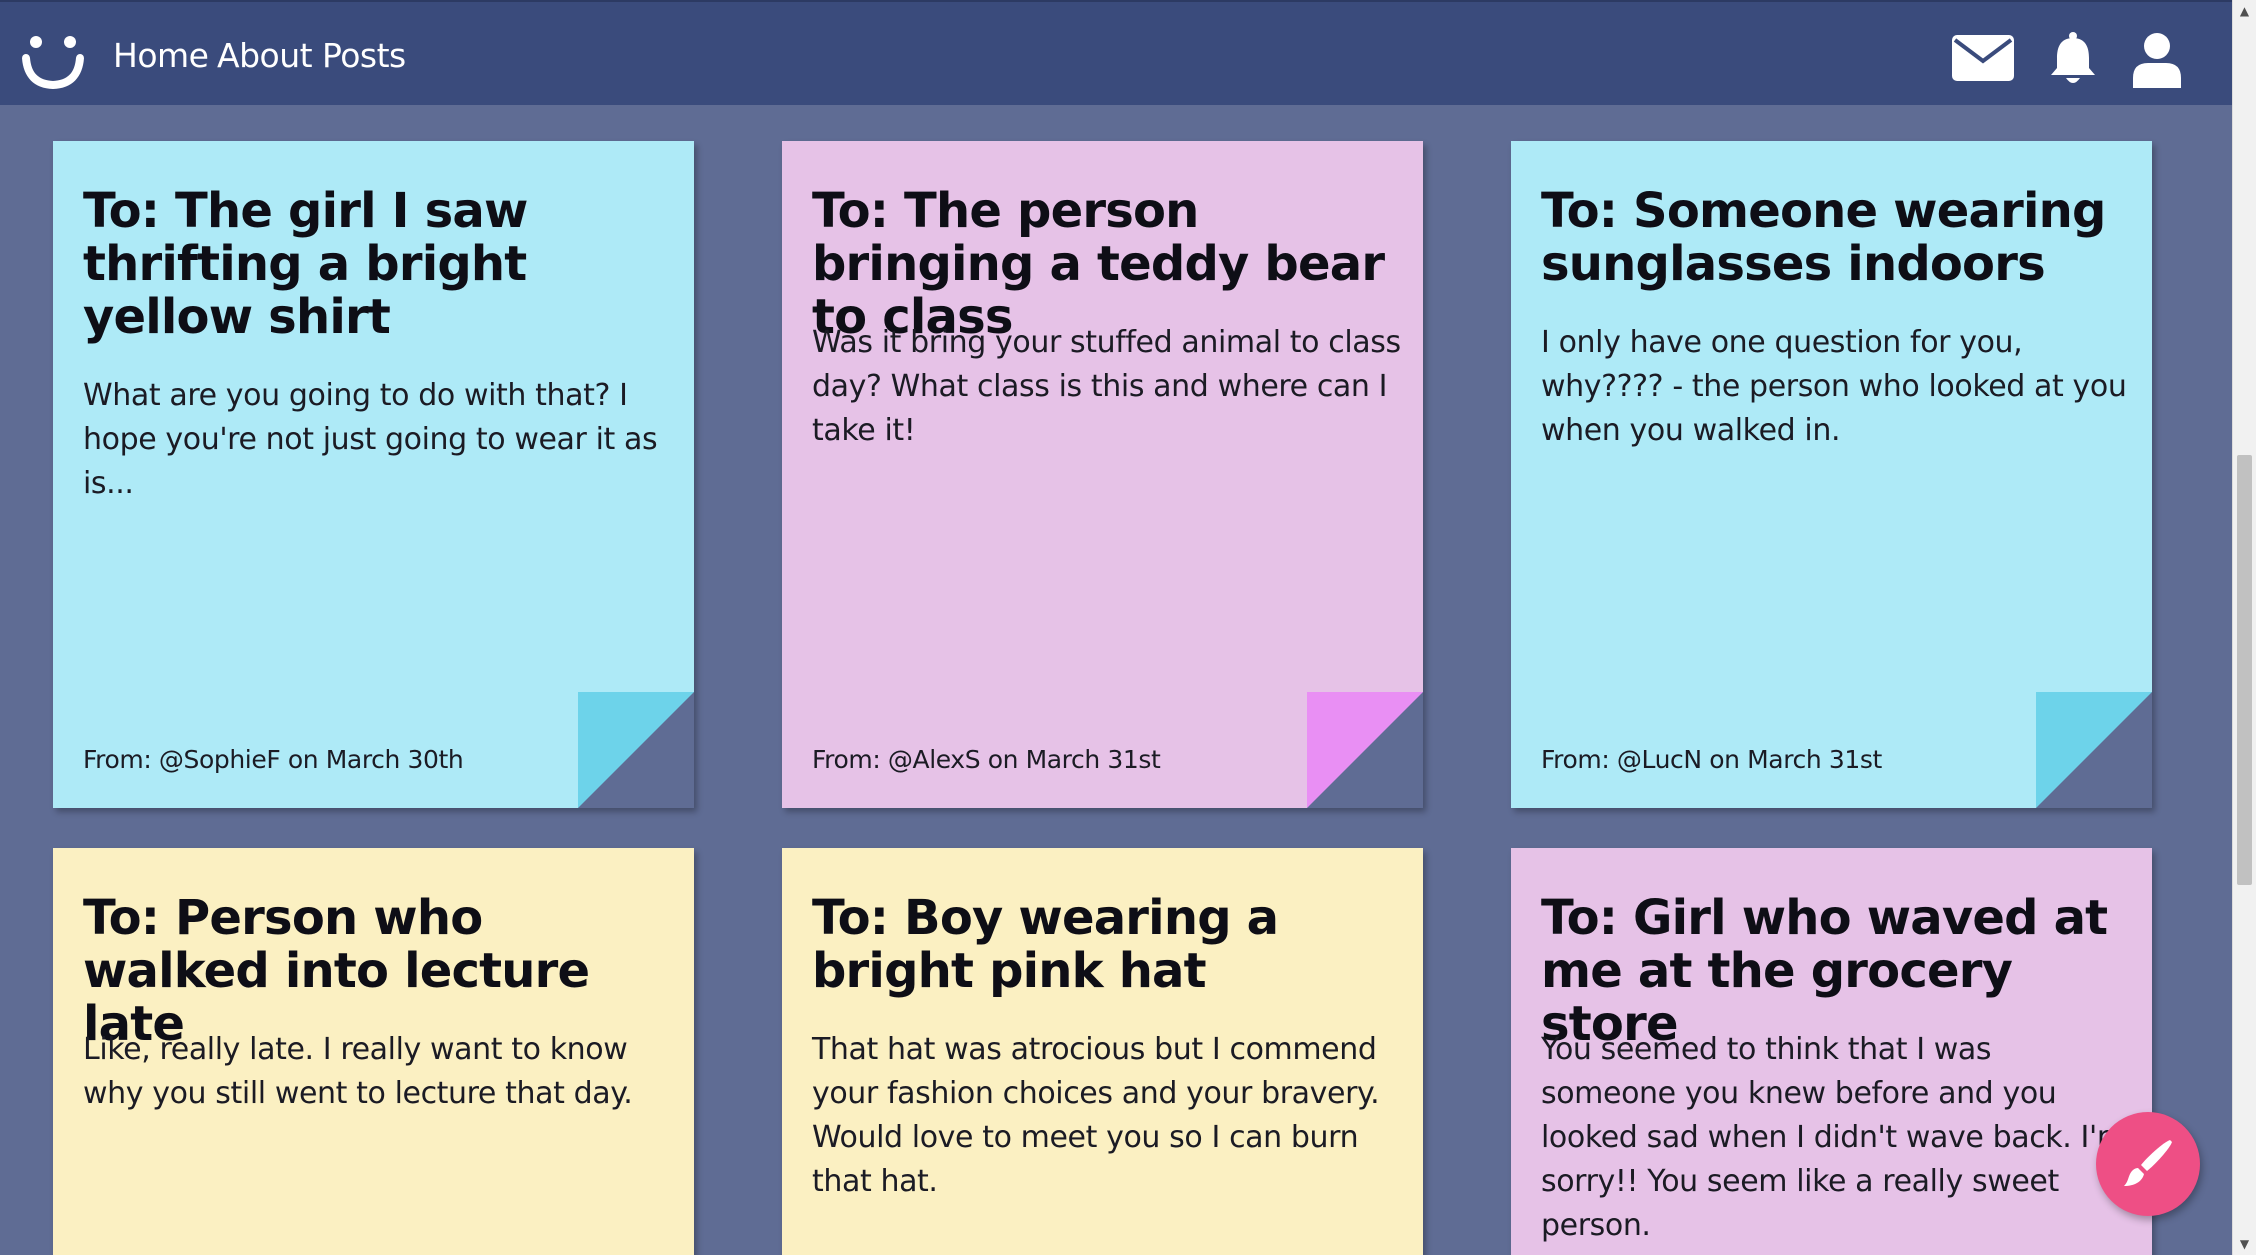 This screenshot has width=2256, height=1255. Describe the element at coordinates (2244, 11) in the screenshot. I see `scroll-up-arrow-icon: ▲` at that location.